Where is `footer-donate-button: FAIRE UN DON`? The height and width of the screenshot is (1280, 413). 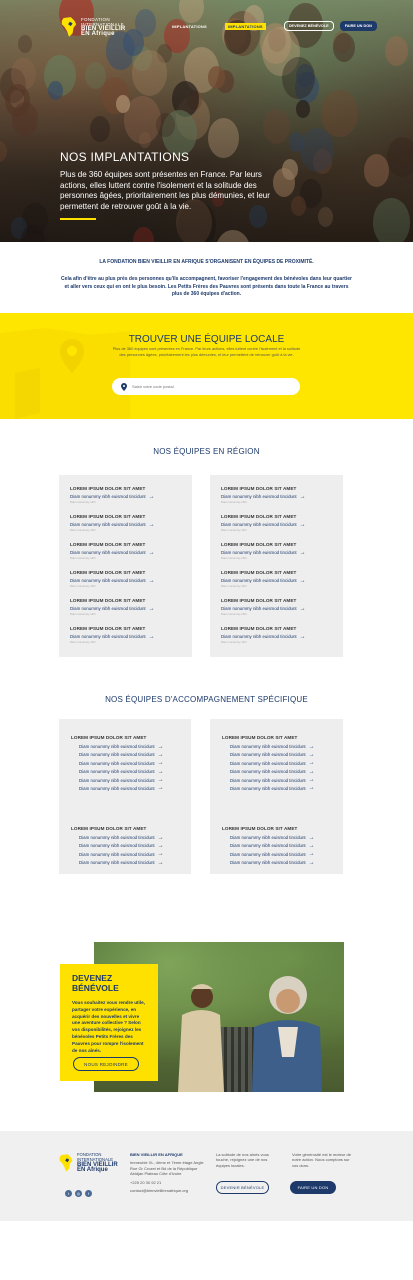
footer-donate-button: FAIRE UN DON is located at coordinates (313, 1187).